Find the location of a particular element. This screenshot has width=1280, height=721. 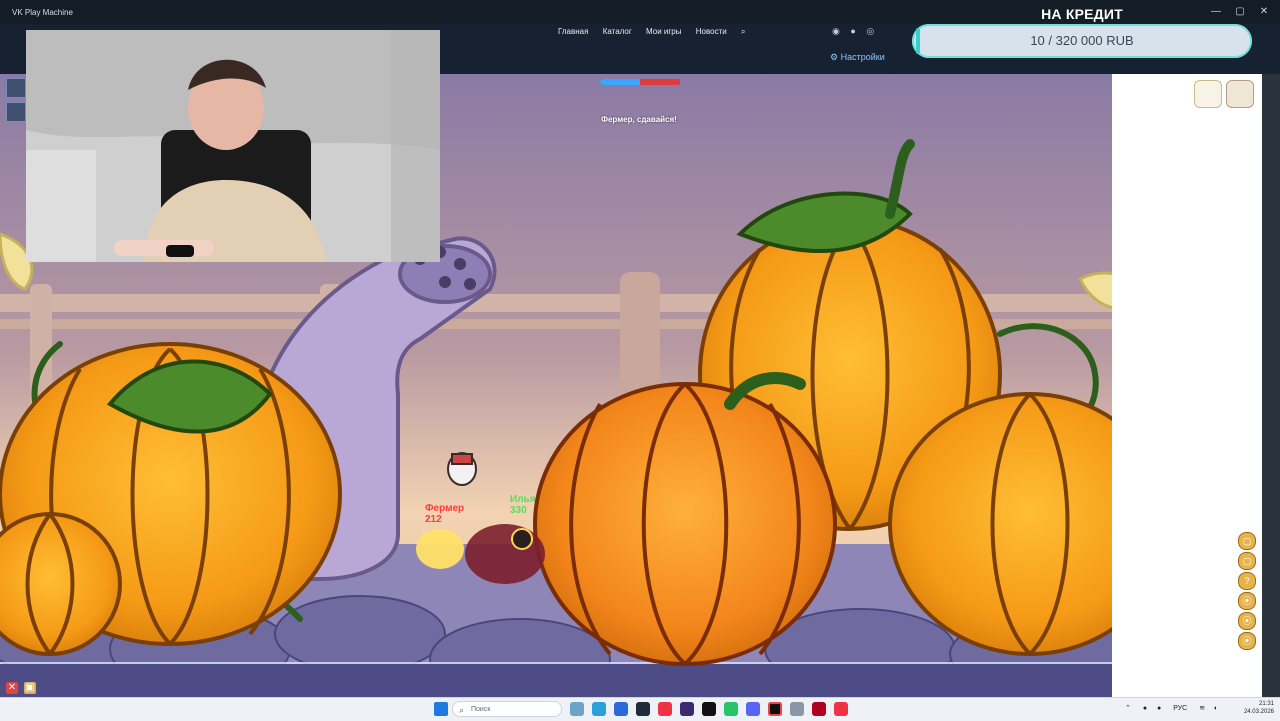

maximize-icon: ▢ is located at coordinates (1240, 12).